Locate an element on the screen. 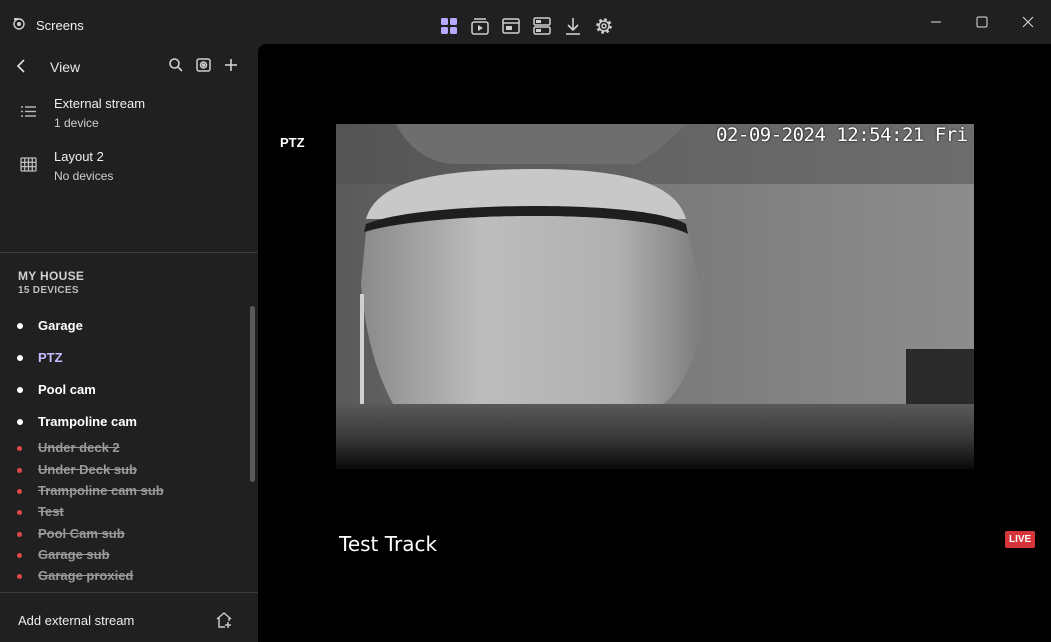 This screenshot has height=642, width=1051. minimize-icon is located at coordinates (936, 22).